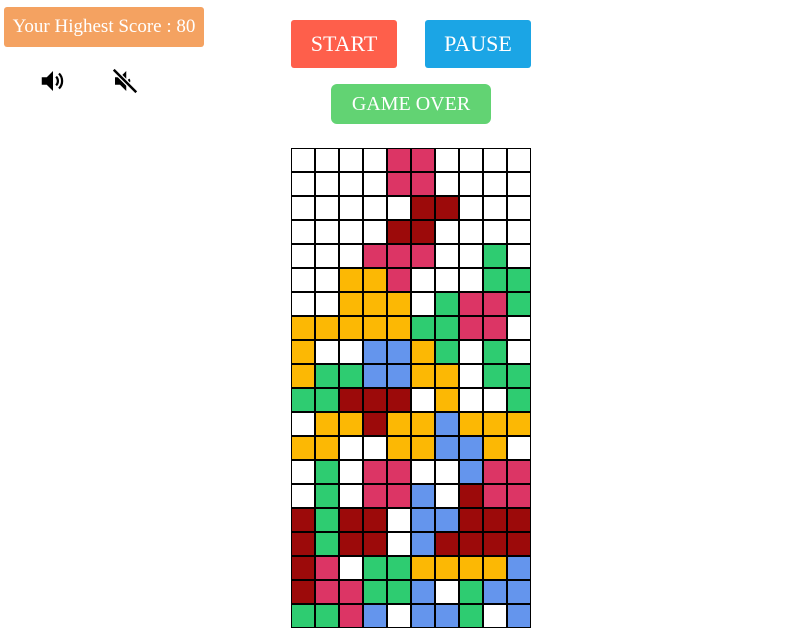  Describe the element at coordinates (411, 104) in the screenshot. I see `game-over-button: GAME OVER` at that location.